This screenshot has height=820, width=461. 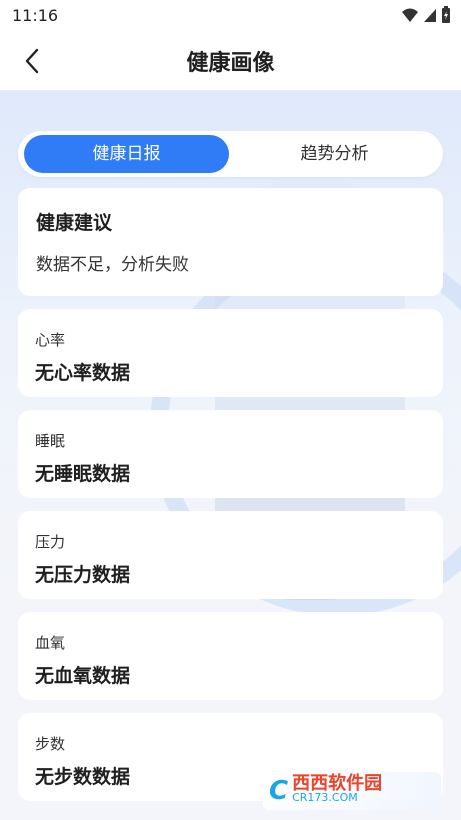 What do you see at coordinates (50, 643) in the screenshot?
I see `metric-label: 血氧` at bounding box center [50, 643].